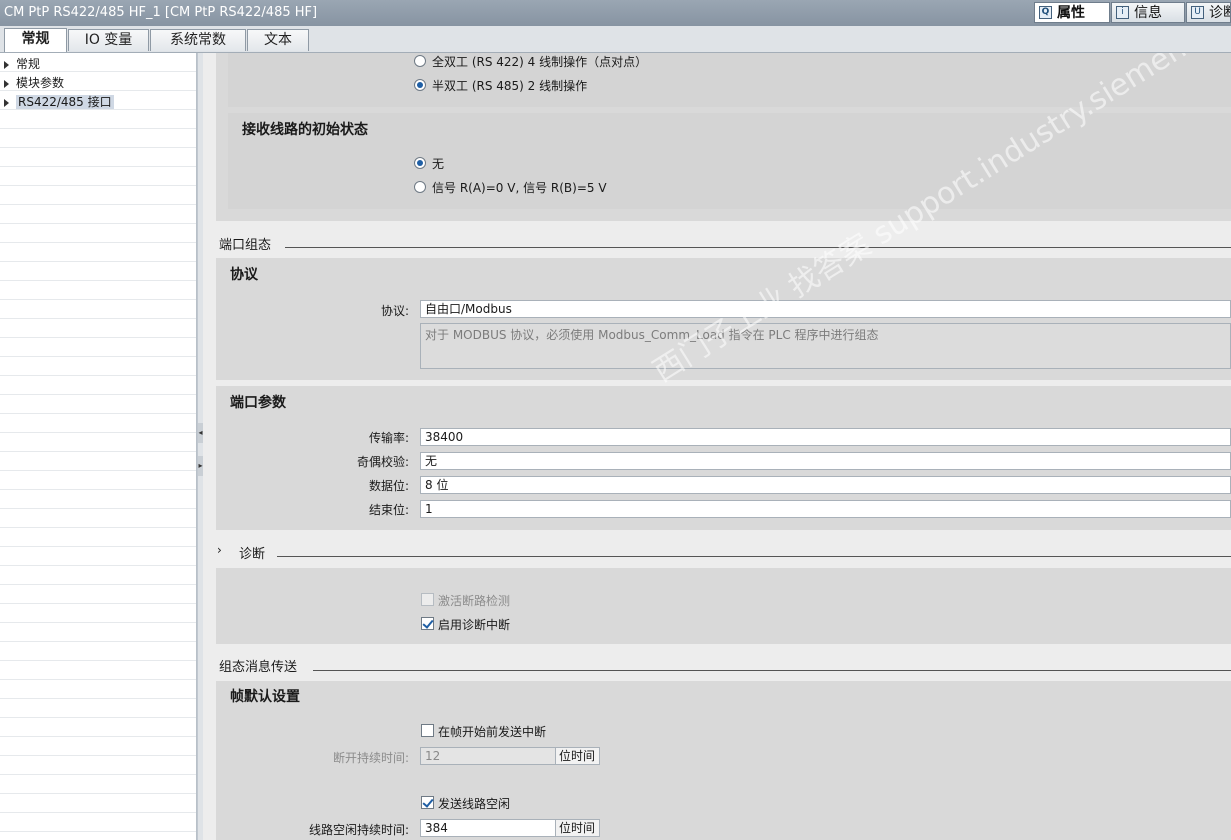 The image size is (1231, 840). I want to click on break-duration-input: 12, so click(488, 756).